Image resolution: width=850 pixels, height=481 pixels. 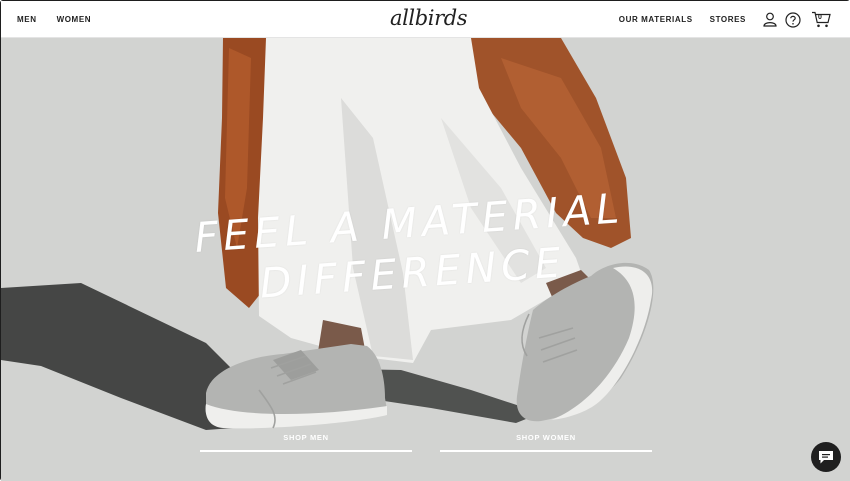 I want to click on primary-nav: MEN WOMEN, so click(x=54, y=19).